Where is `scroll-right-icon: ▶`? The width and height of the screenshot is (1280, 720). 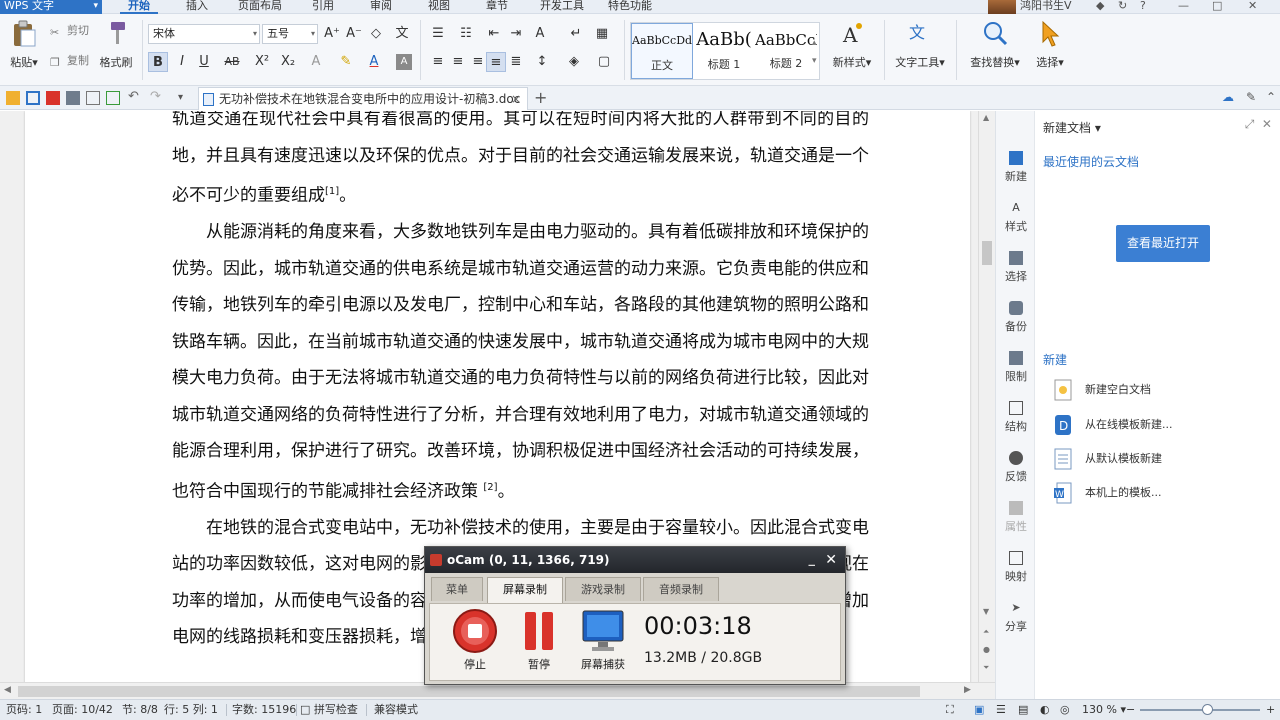
scroll-right-icon: ▶ is located at coordinates (967, 690).